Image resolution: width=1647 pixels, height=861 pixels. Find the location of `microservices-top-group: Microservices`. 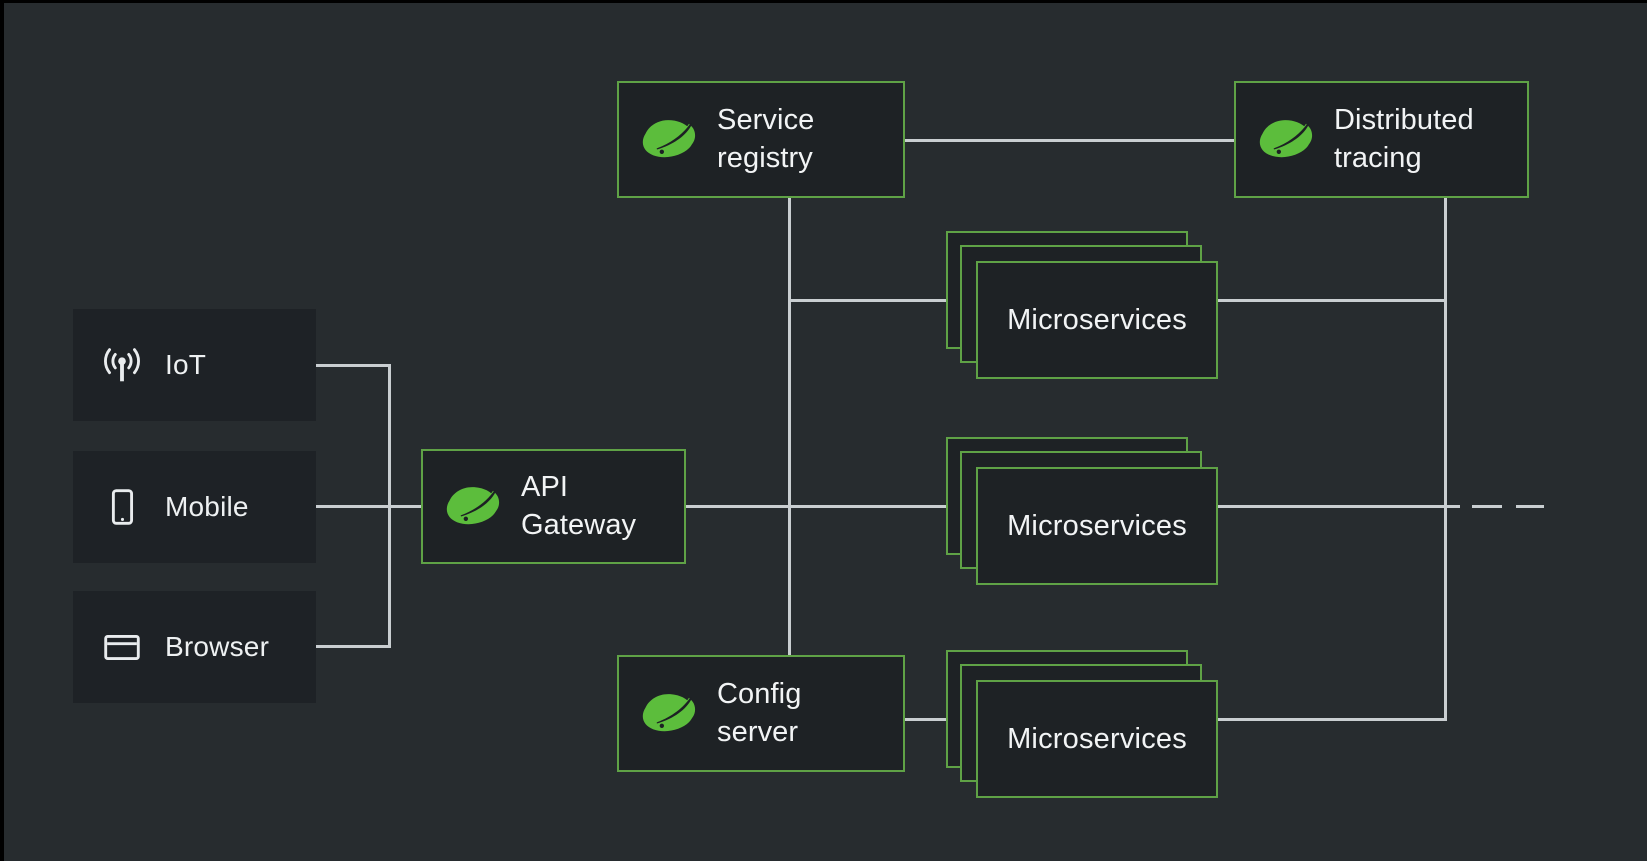

microservices-top-group: Microservices is located at coordinates (1082, 305).